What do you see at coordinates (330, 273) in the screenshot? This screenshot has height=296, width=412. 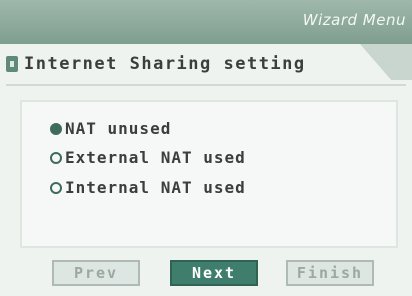 I see `finish-button: Finish` at bounding box center [330, 273].